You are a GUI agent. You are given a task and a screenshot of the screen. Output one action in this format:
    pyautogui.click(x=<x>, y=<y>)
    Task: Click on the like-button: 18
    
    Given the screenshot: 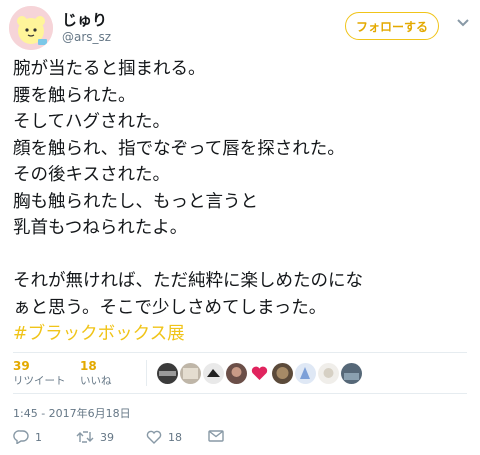 What is the action you would take?
    pyautogui.click(x=164, y=437)
    